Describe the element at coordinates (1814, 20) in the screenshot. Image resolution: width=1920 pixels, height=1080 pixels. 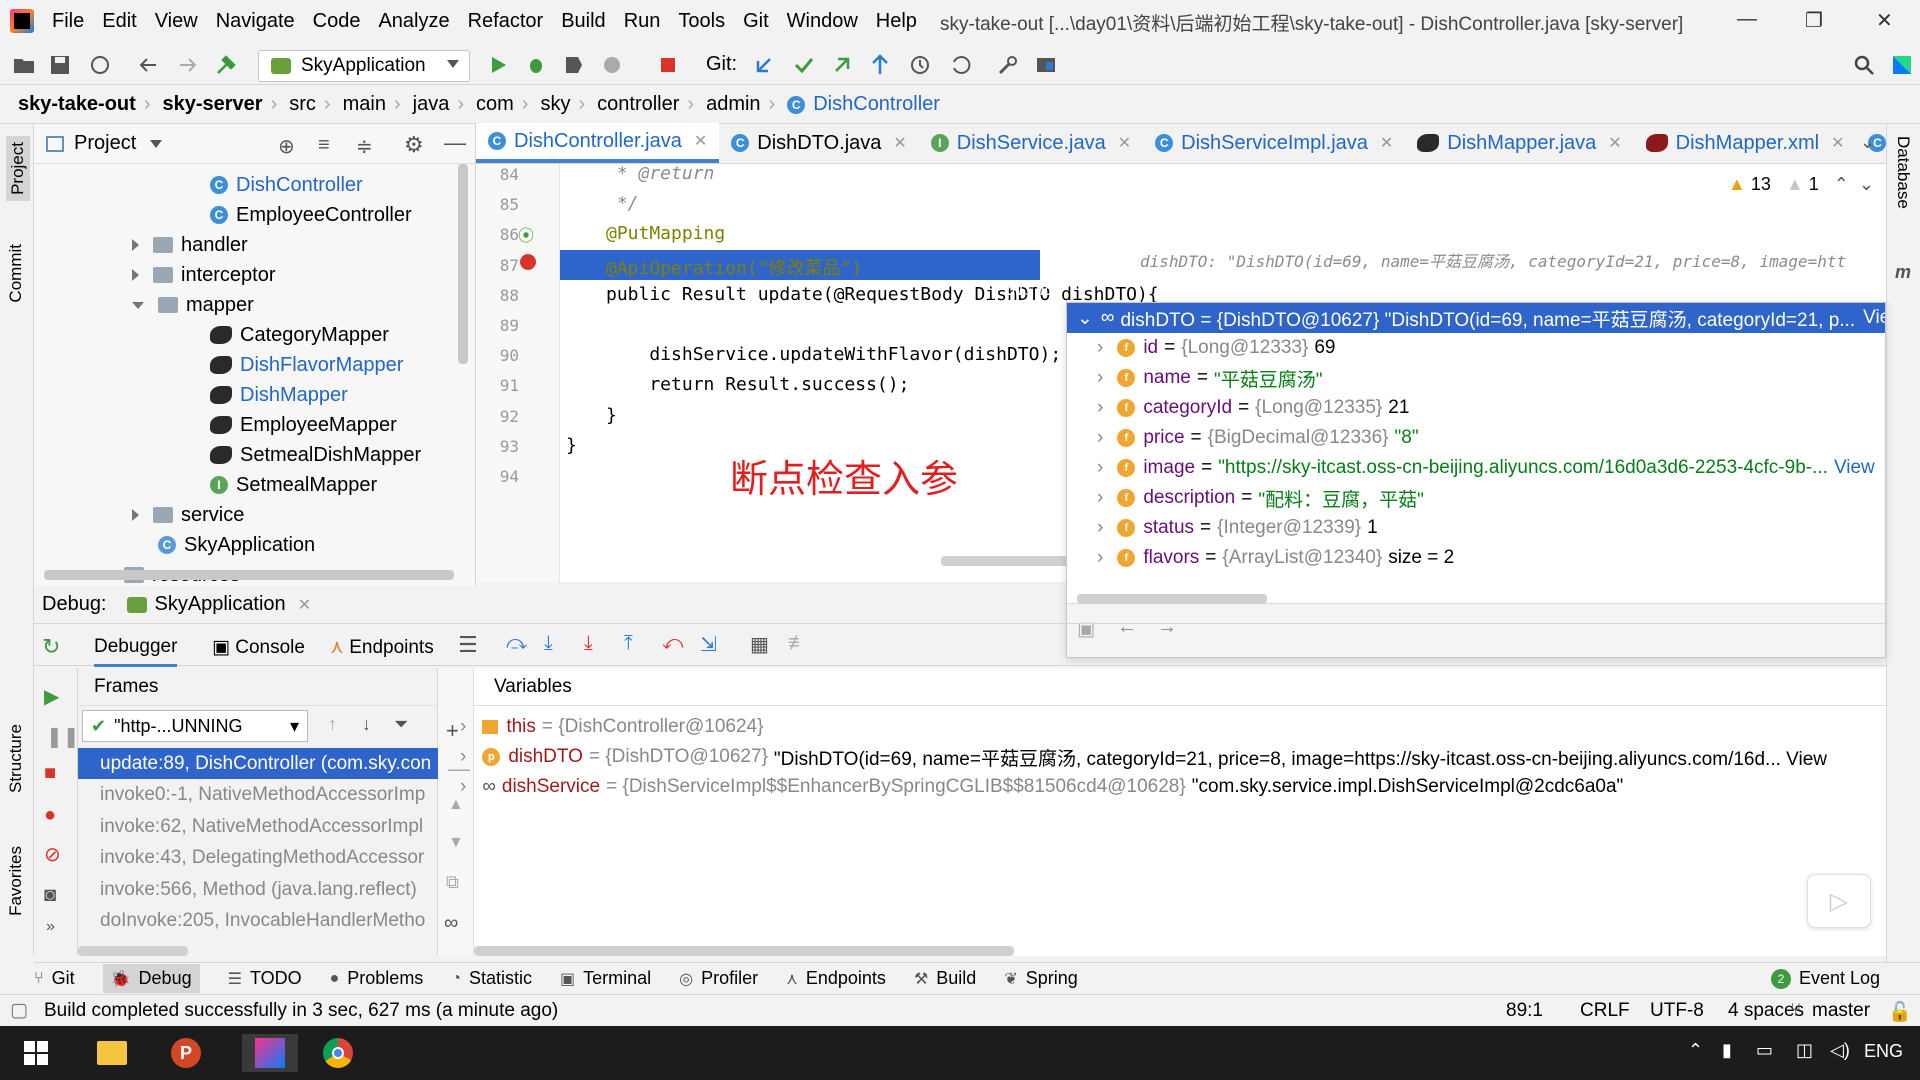
I see `restore-icon: ❐` at that location.